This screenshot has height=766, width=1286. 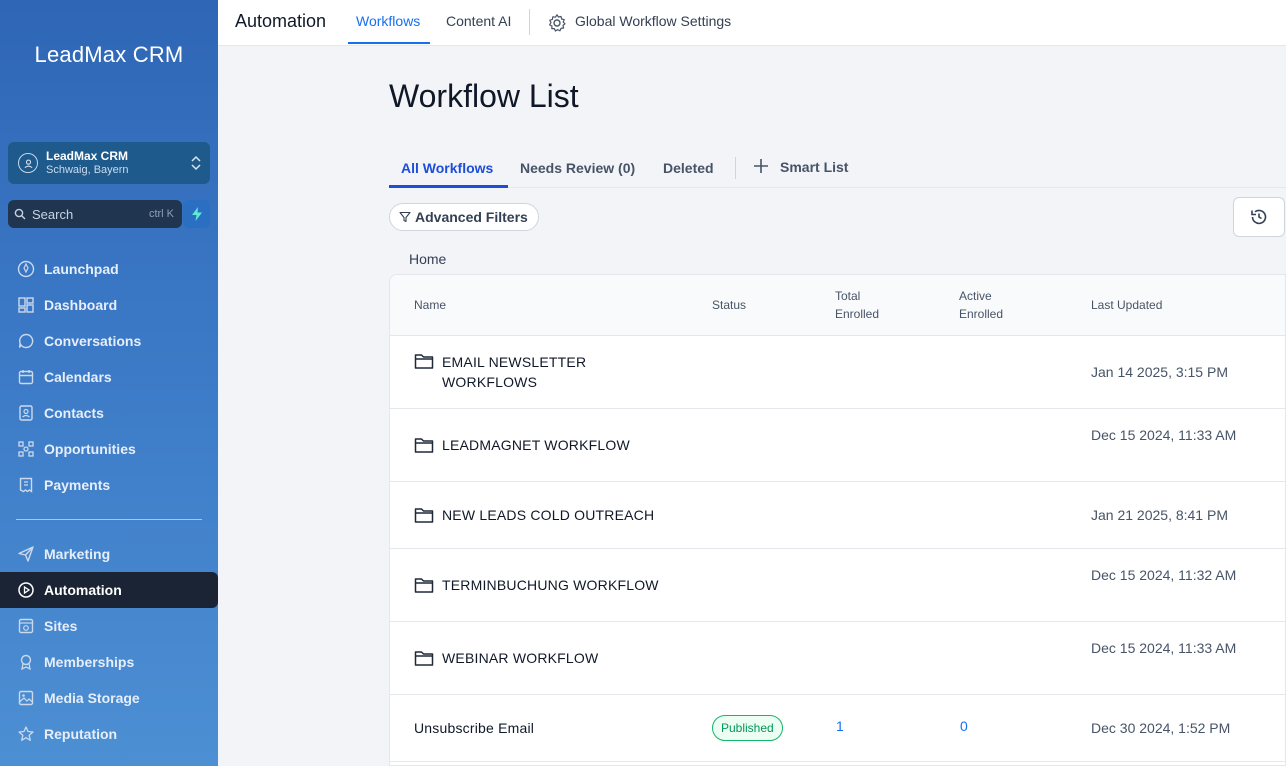 I want to click on workflow-name: NEW LEADS COLD OUTREACH, so click(x=543, y=515).